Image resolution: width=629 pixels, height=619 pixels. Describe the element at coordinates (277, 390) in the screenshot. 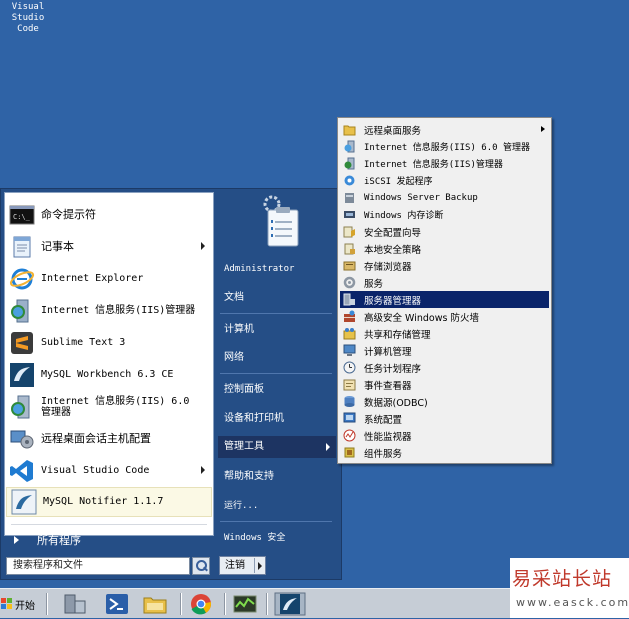

I see `right-item-control-panel: 控制面板` at that location.